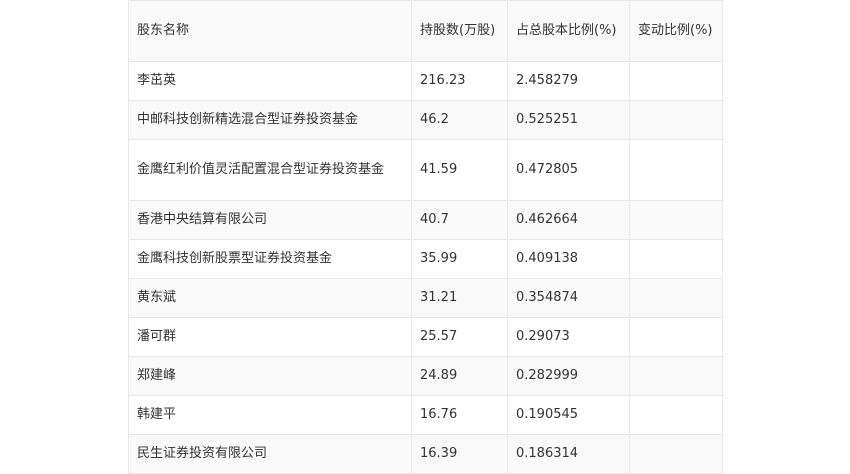  What do you see at coordinates (459, 337) in the screenshot?
I see `cell-shares-held: 25.57` at bounding box center [459, 337].